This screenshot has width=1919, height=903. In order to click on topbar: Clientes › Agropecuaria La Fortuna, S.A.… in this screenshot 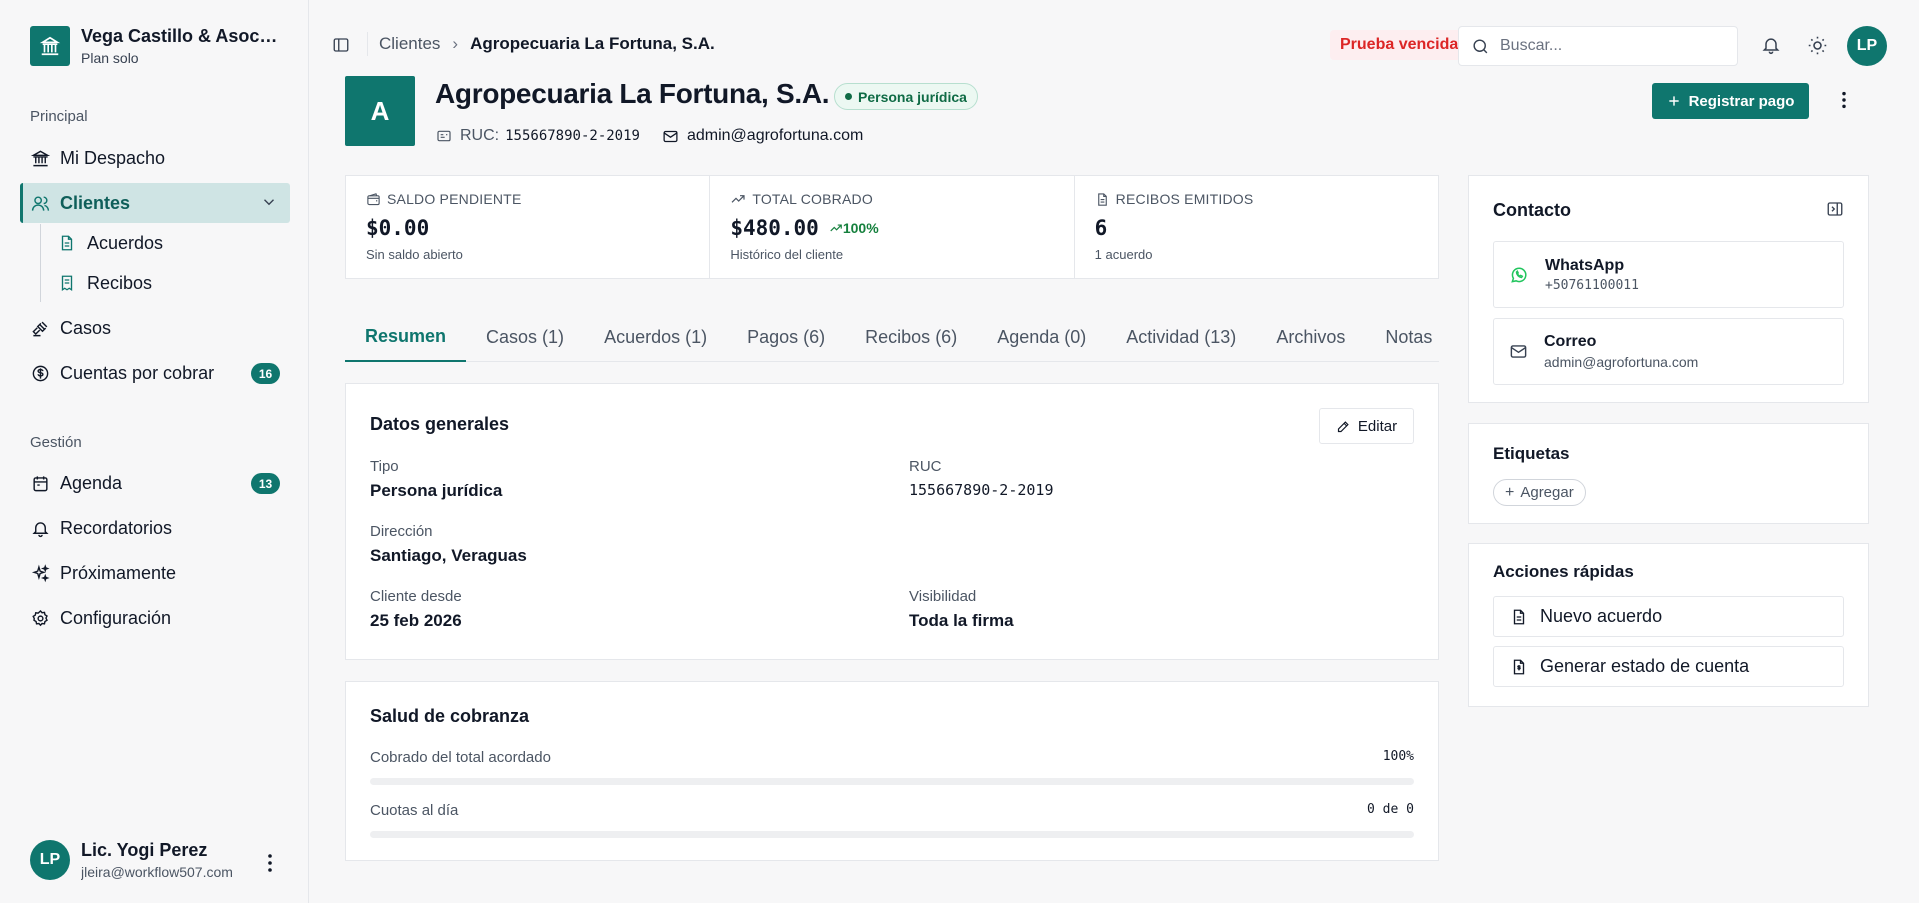, I will do `click(1114, 35)`.